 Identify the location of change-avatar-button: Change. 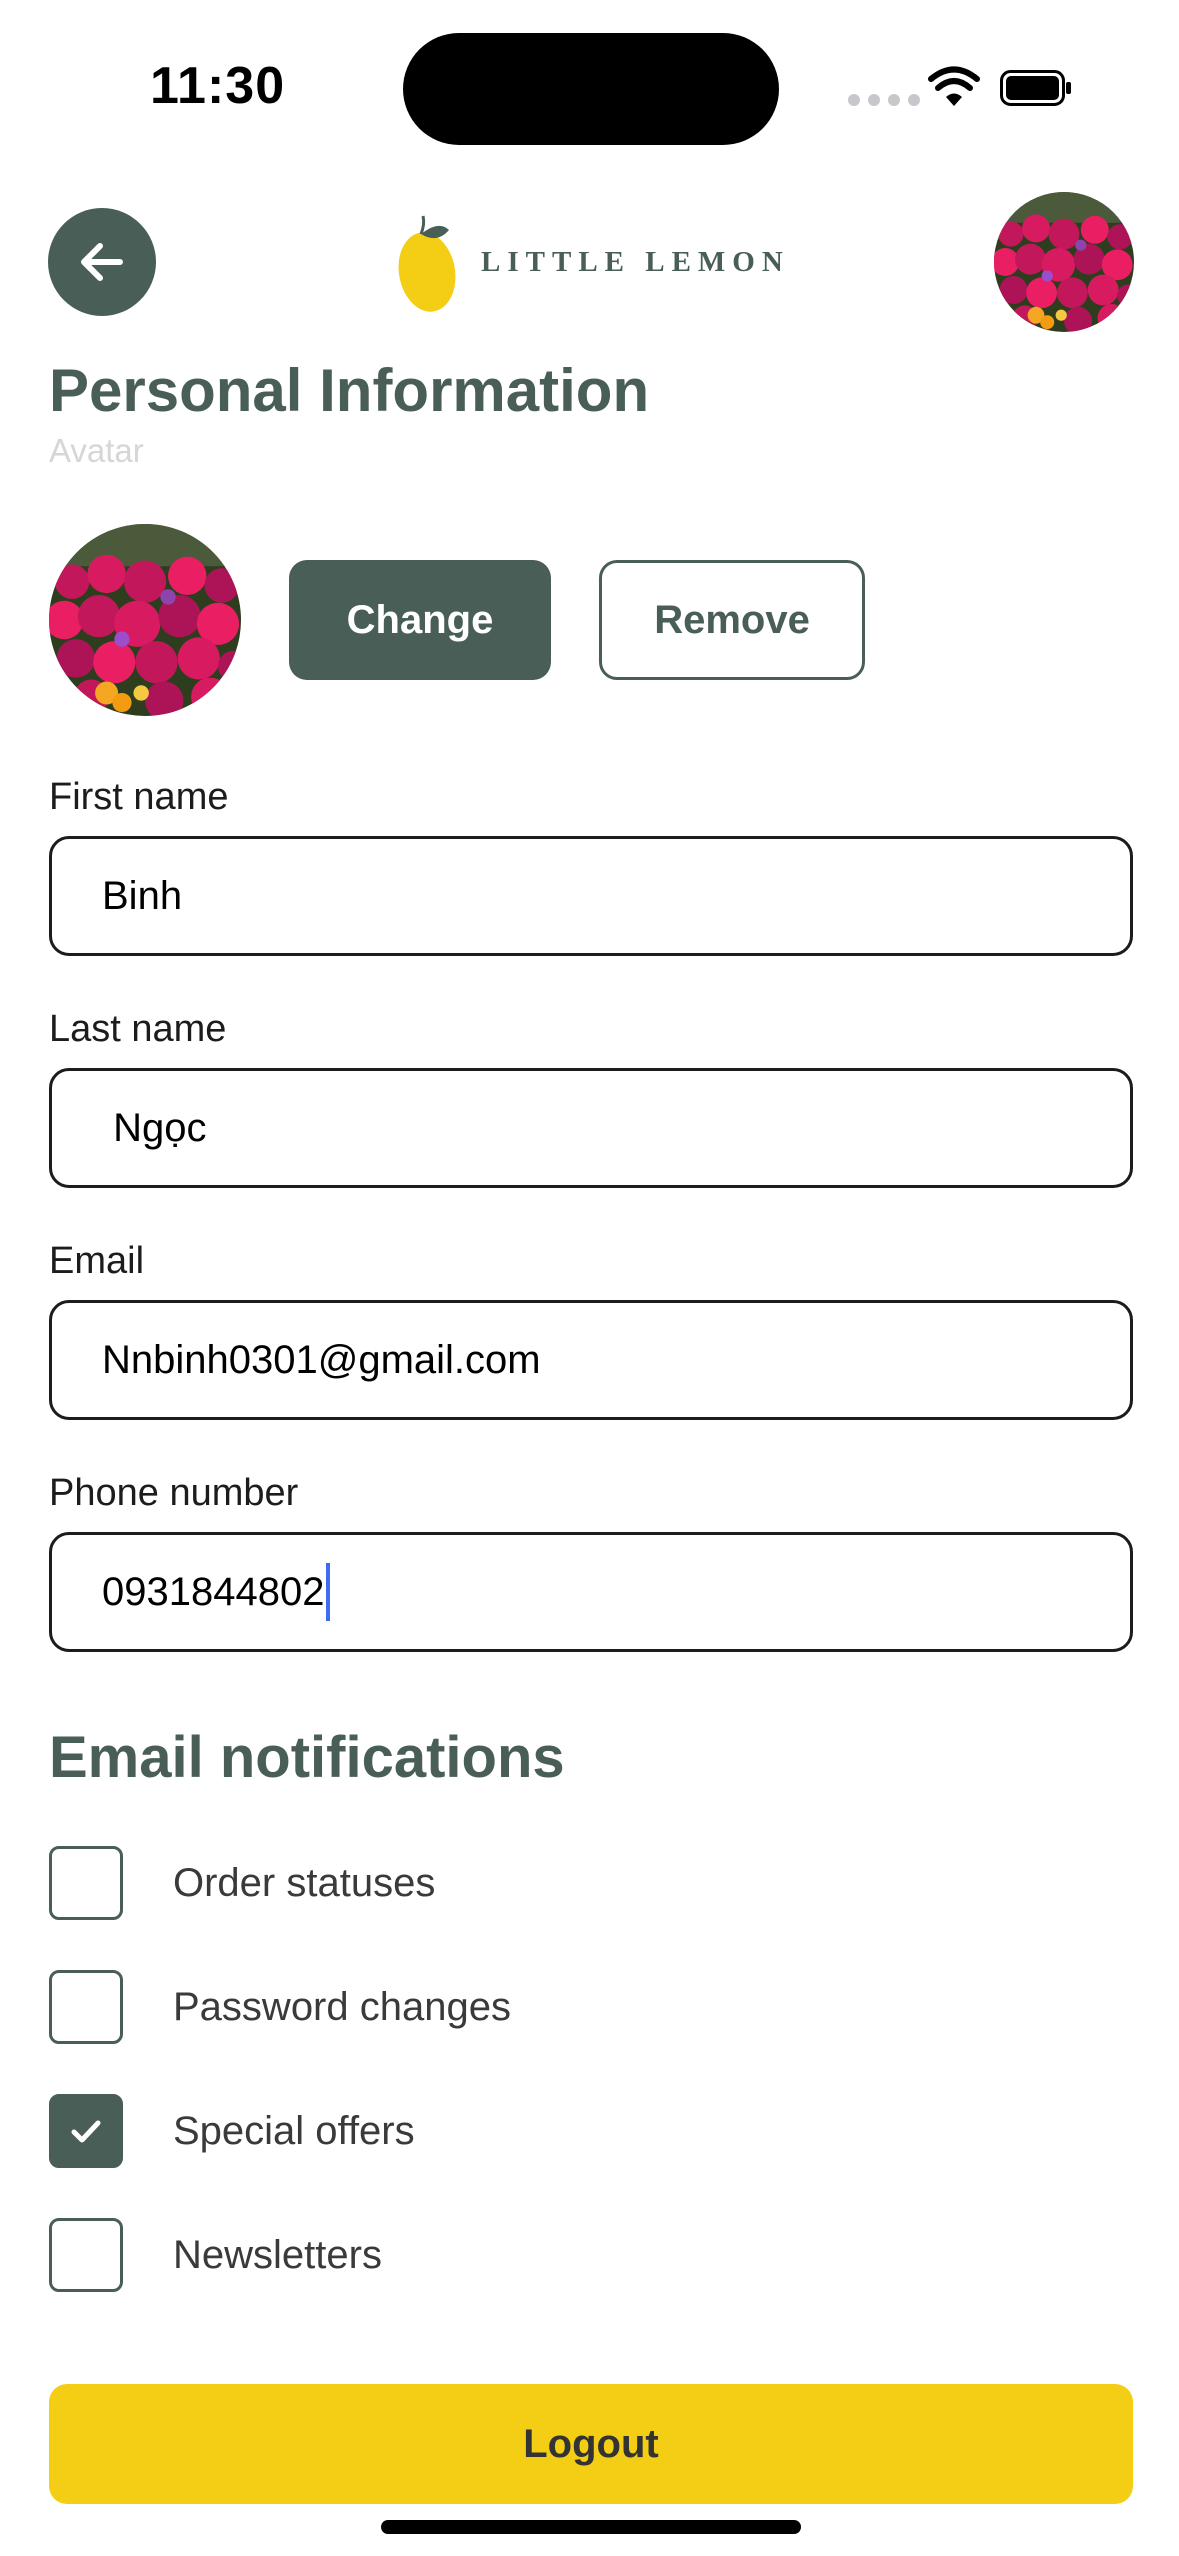
(420, 620).